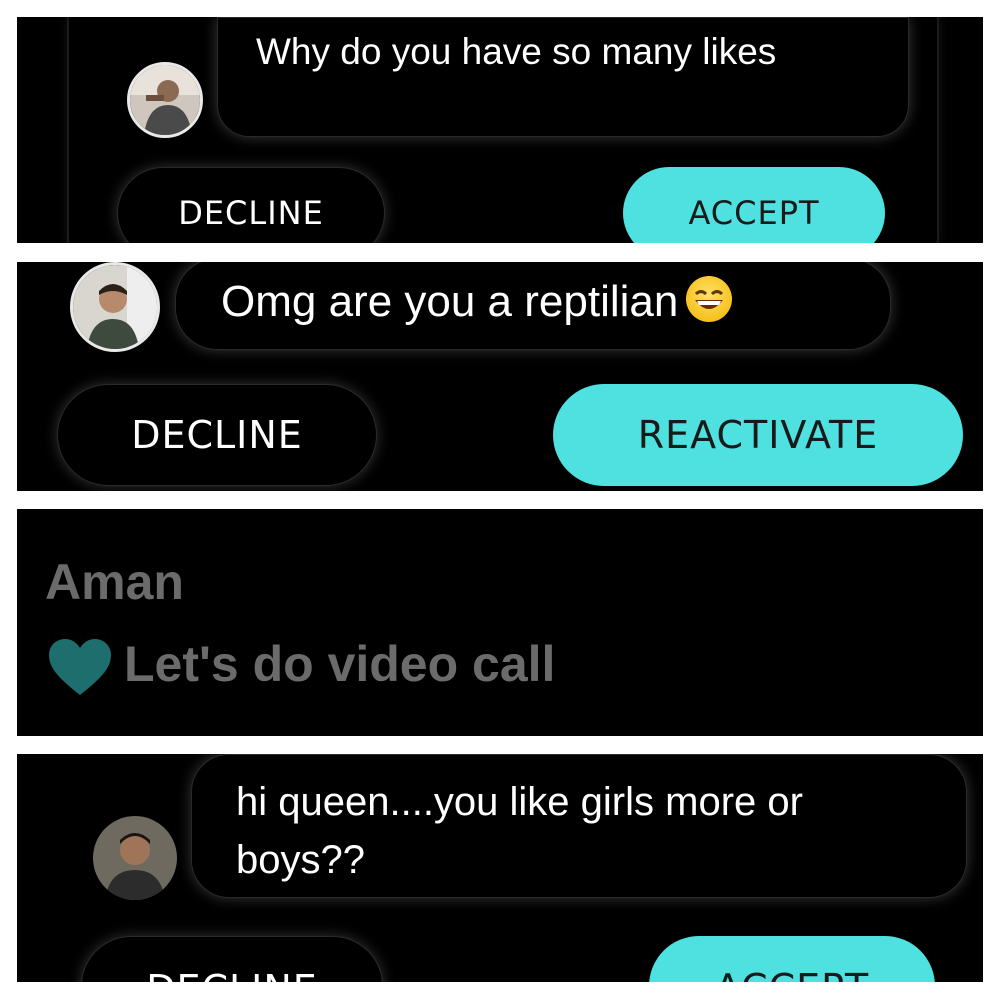 This screenshot has height=1000, width=1000. Describe the element at coordinates (340, 664) in the screenshot. I see `last-message-text: Let's do video call` at that location.